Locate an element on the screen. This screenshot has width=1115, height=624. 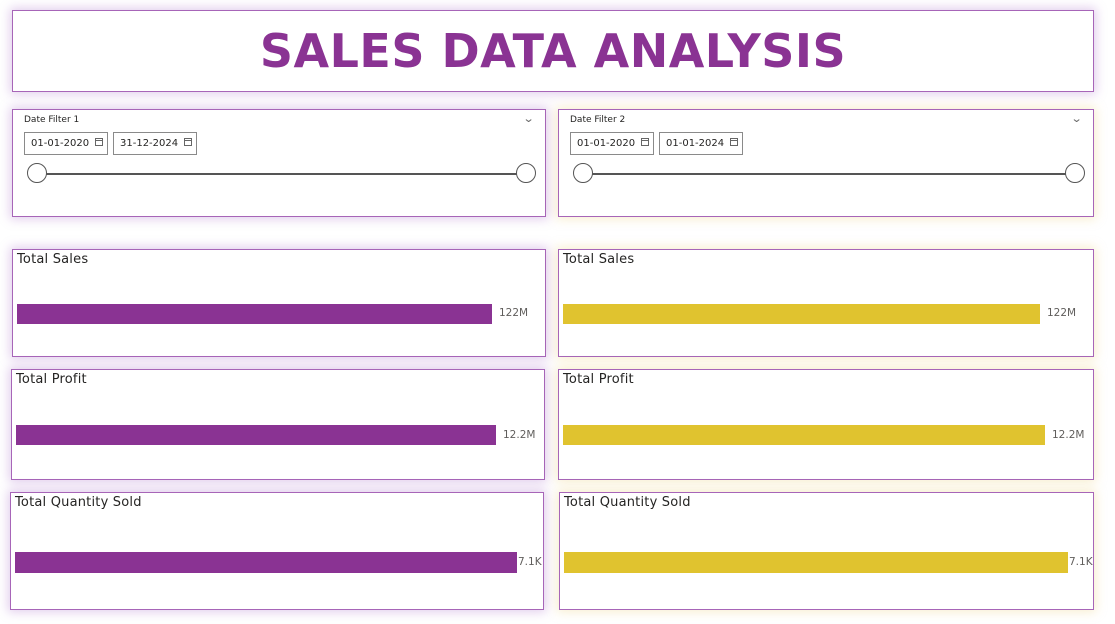
date-filter-2-title: Date Filter 2 is located at coordinates (598, 120).